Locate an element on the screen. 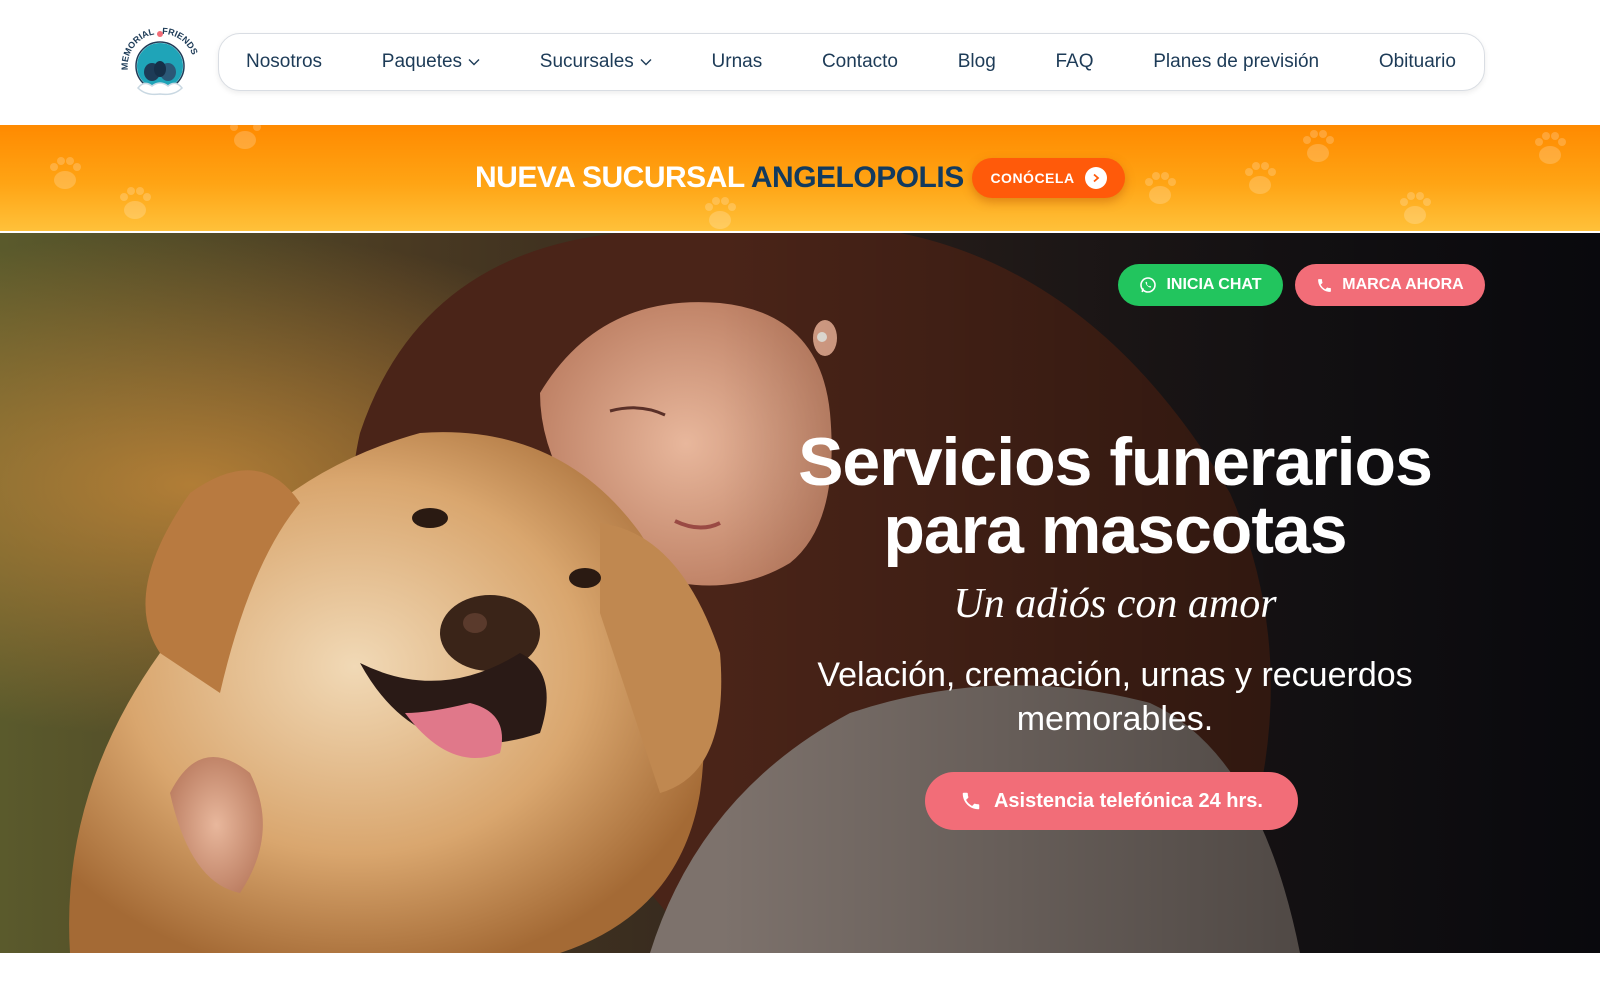  nav-item-urnas: Urnas is located at coordinates (737, 62).